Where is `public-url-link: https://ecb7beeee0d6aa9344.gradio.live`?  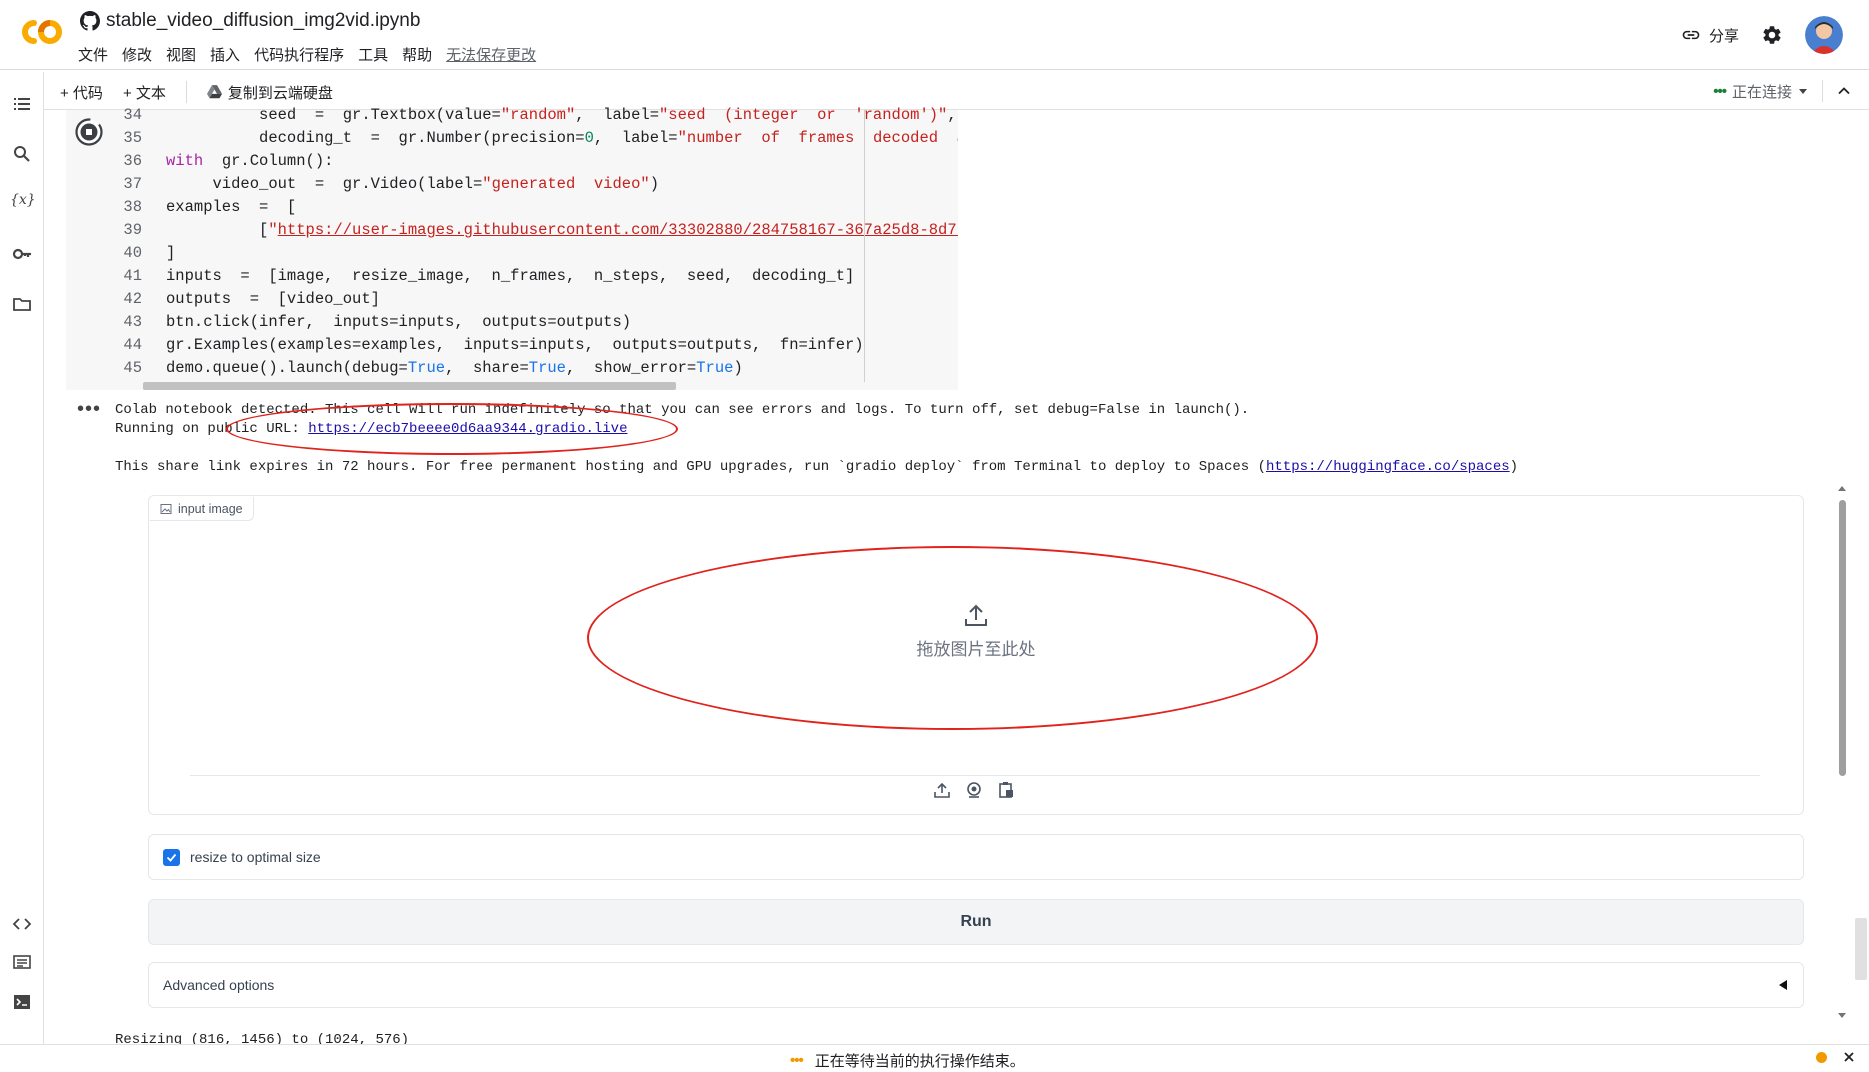
public-url-link: https://ecb7beeee0d6aa9344.gradio.live is located at coordinates (467, 429).